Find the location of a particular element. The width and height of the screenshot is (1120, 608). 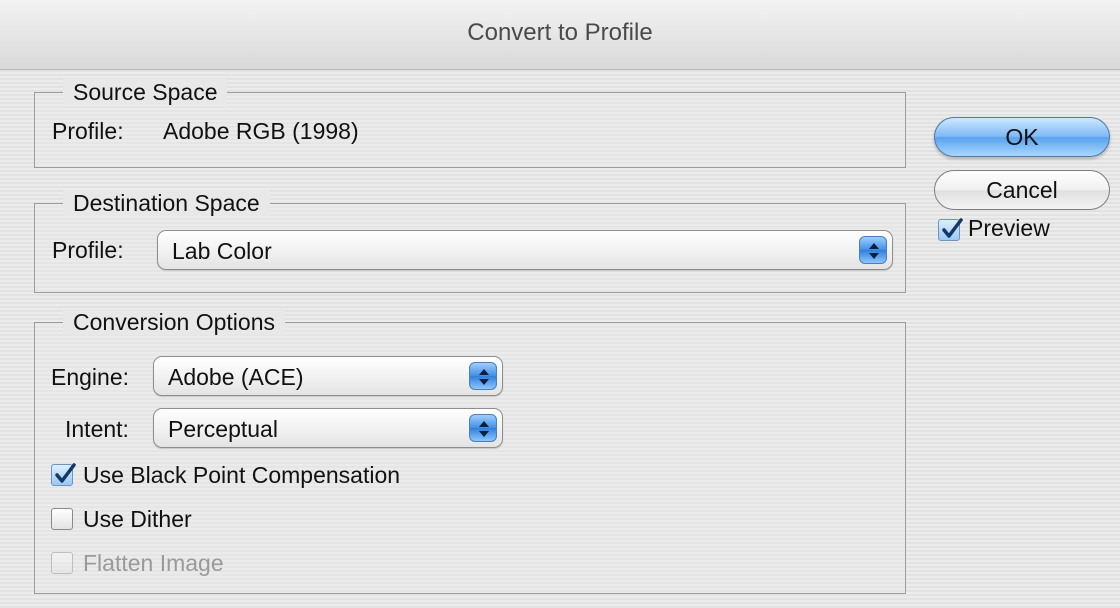

destination-profile-popup: Lab Color is located at coordinates (525, 250).